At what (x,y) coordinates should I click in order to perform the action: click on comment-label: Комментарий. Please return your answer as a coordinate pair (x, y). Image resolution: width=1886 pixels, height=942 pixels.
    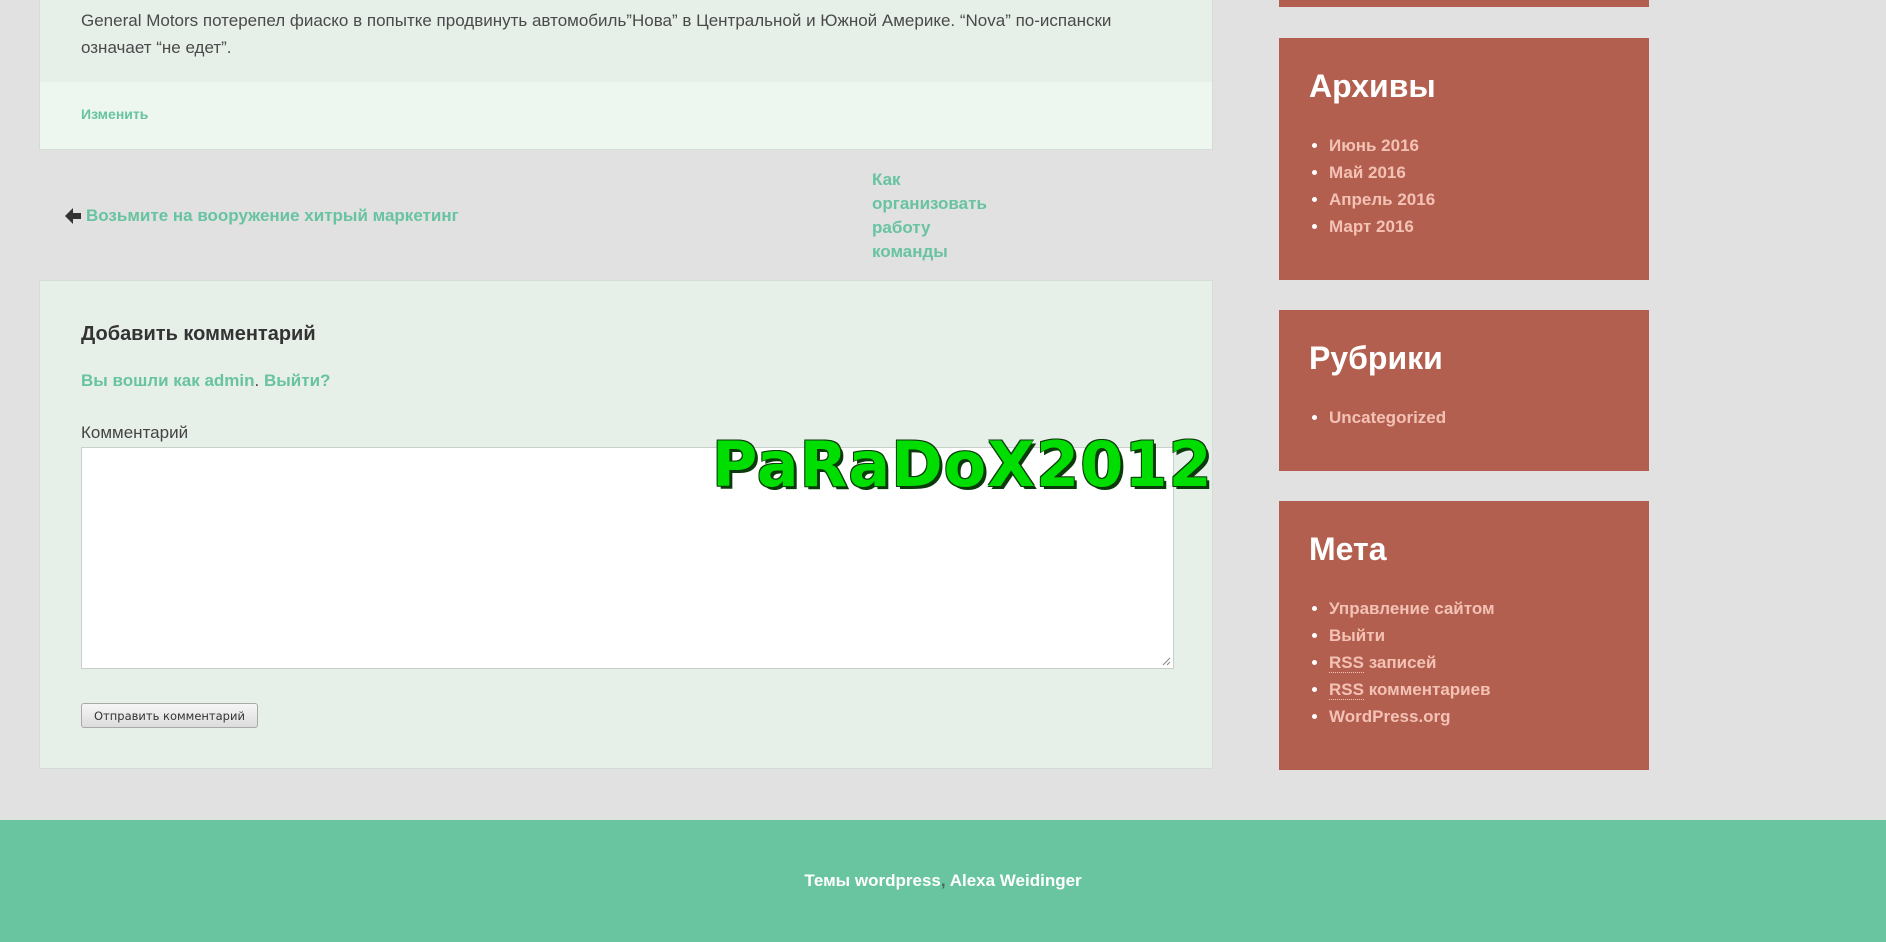
    Looking at the image, I should click on (135, 432).